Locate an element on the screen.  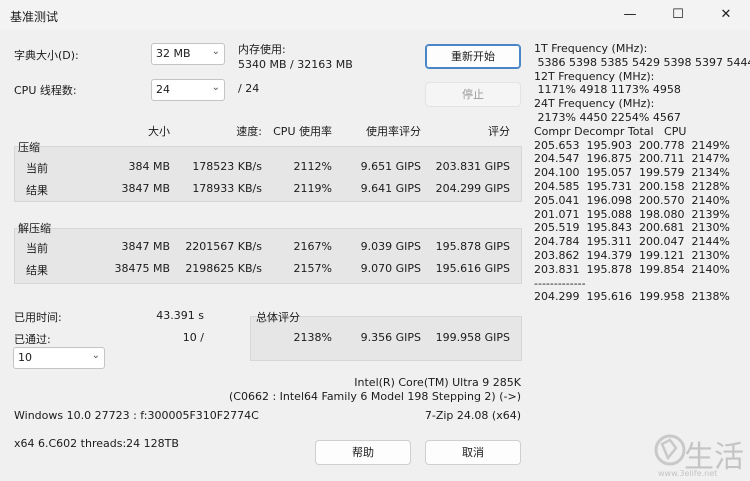
total-rating-usage: 9.356 GIPS is located at coordinates (390, 337).